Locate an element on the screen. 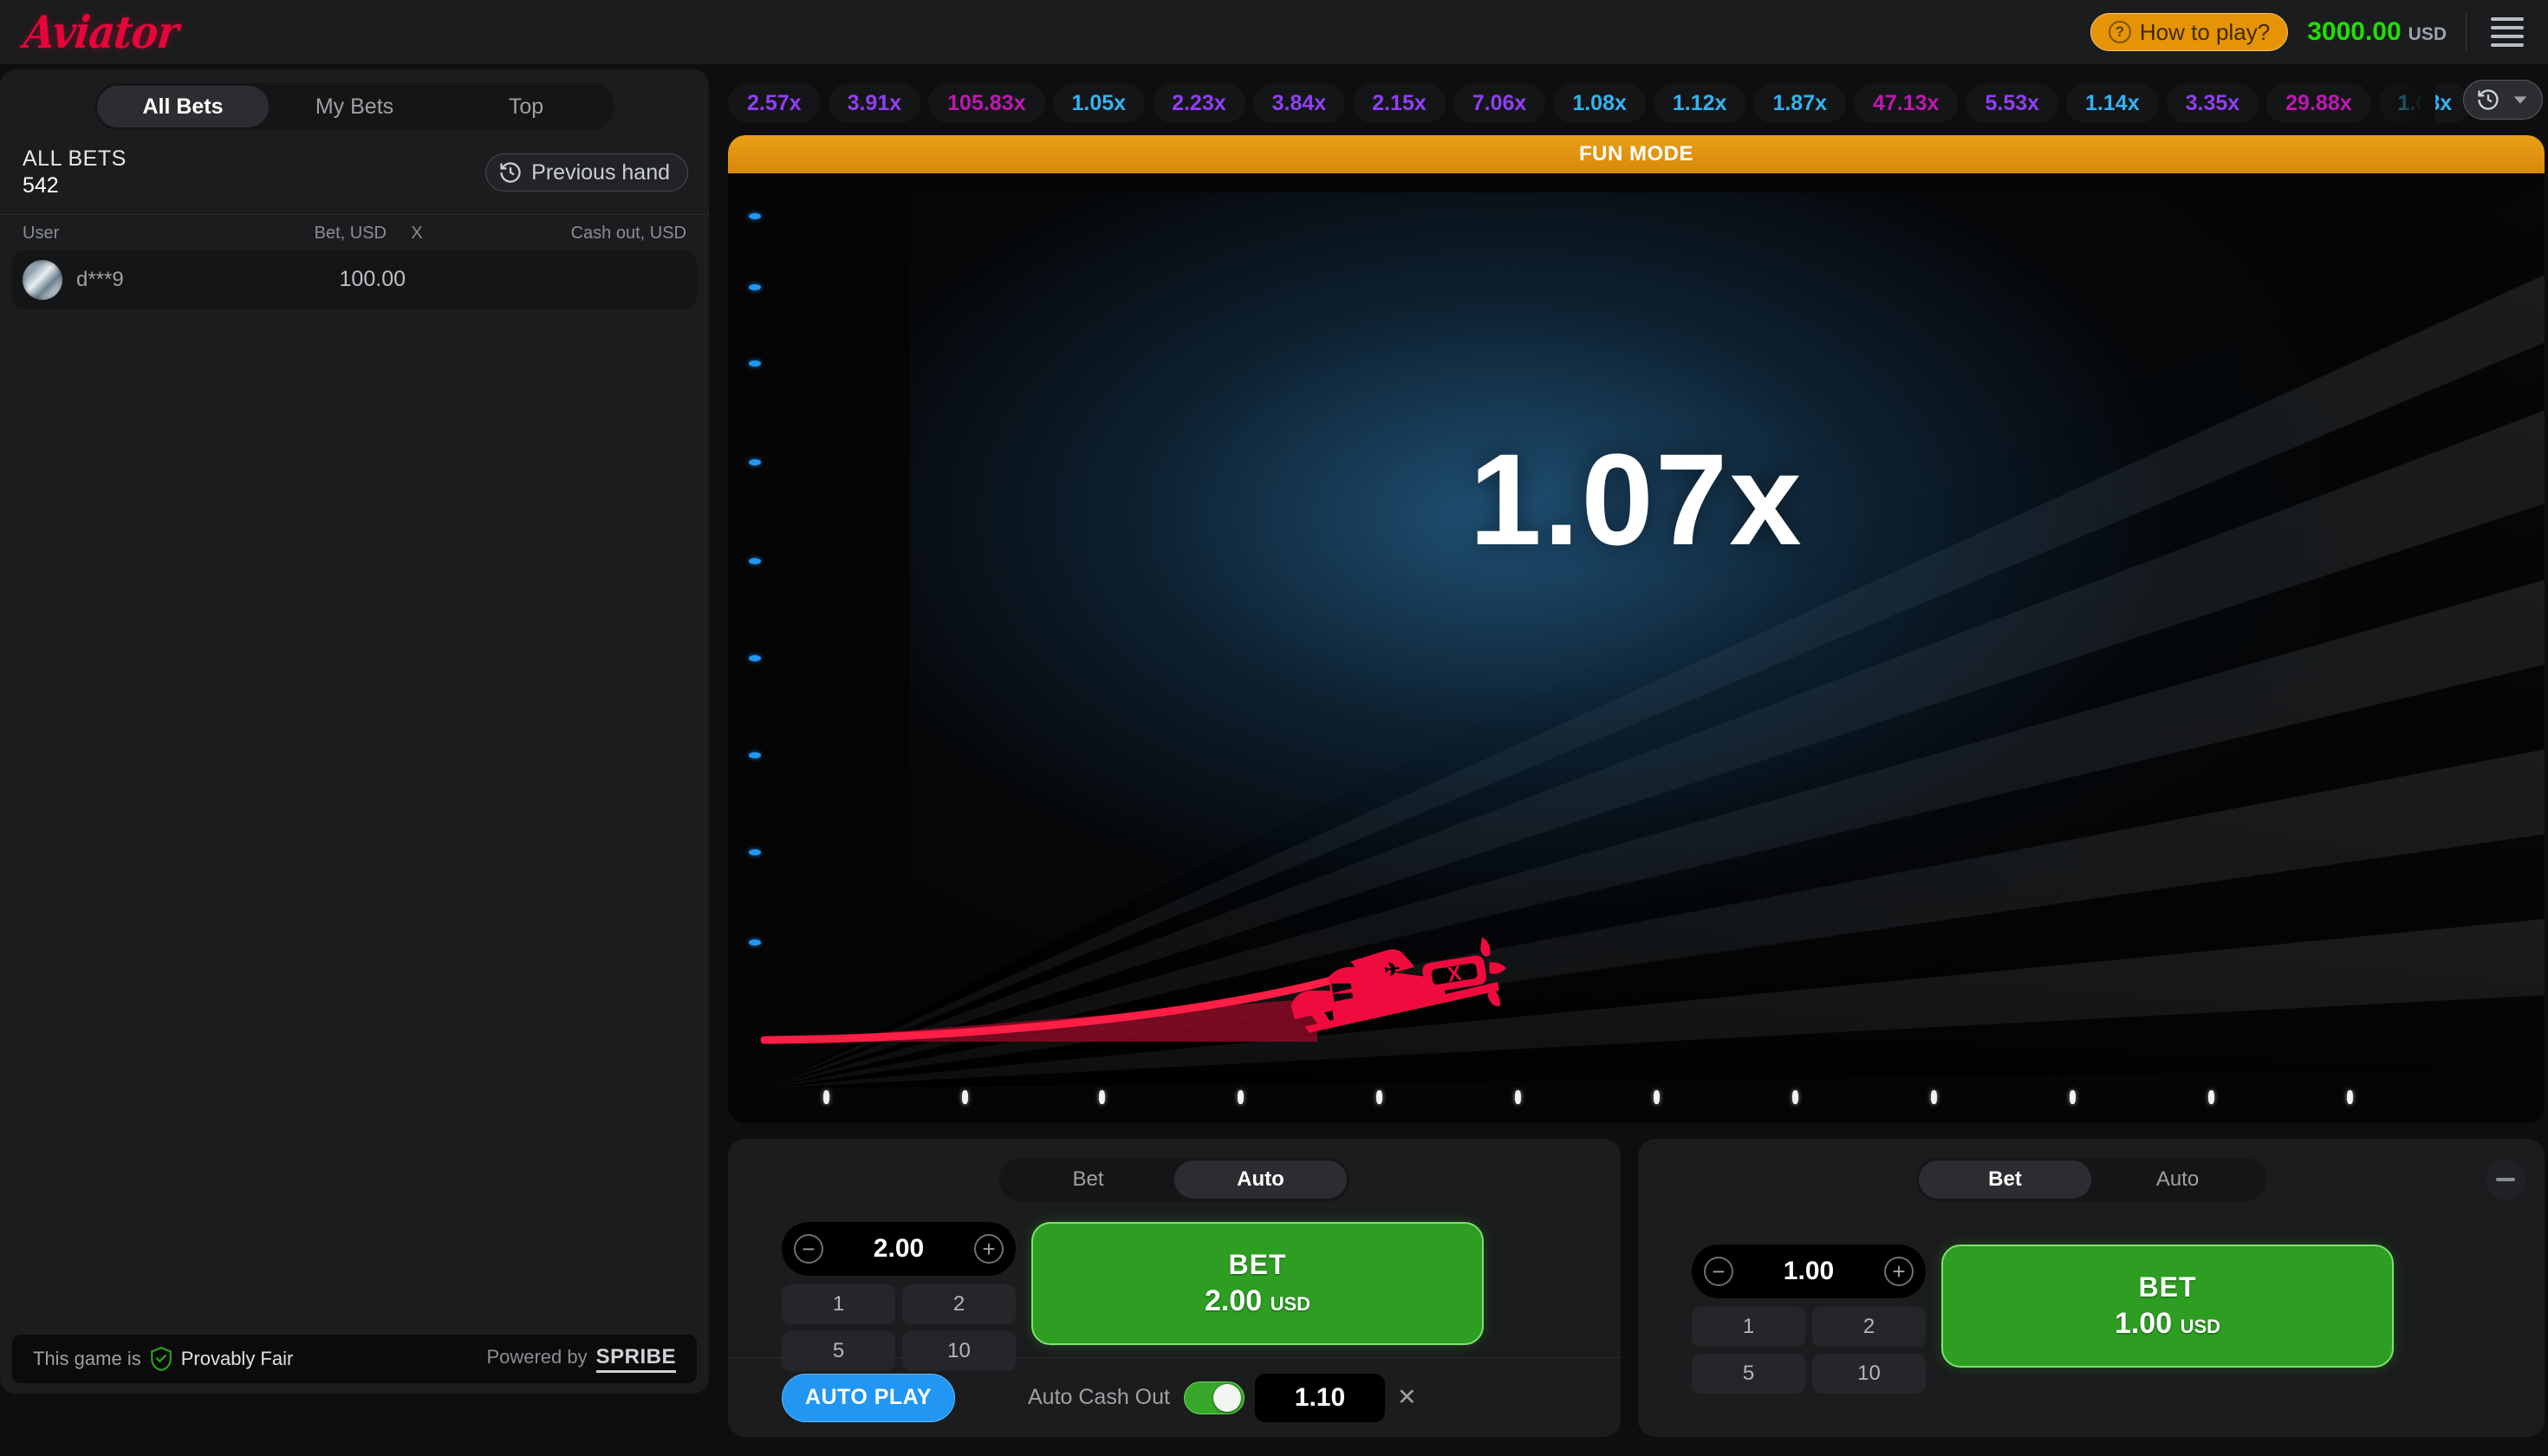 The image size is (2548, 1456). bet-controls-left: − 2.00 + 1 2 5 10 BET 2.00 USD is located at coordinates (1133, 1296).